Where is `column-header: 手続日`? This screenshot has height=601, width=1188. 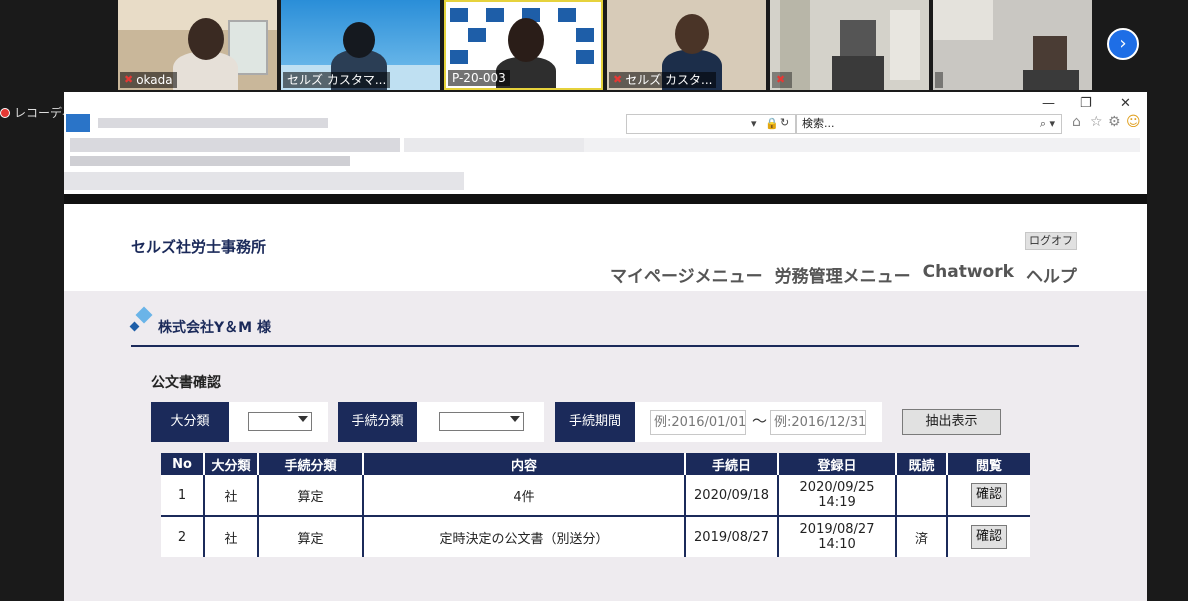 column-header: 手続日 is located at coordinates (732, 464).